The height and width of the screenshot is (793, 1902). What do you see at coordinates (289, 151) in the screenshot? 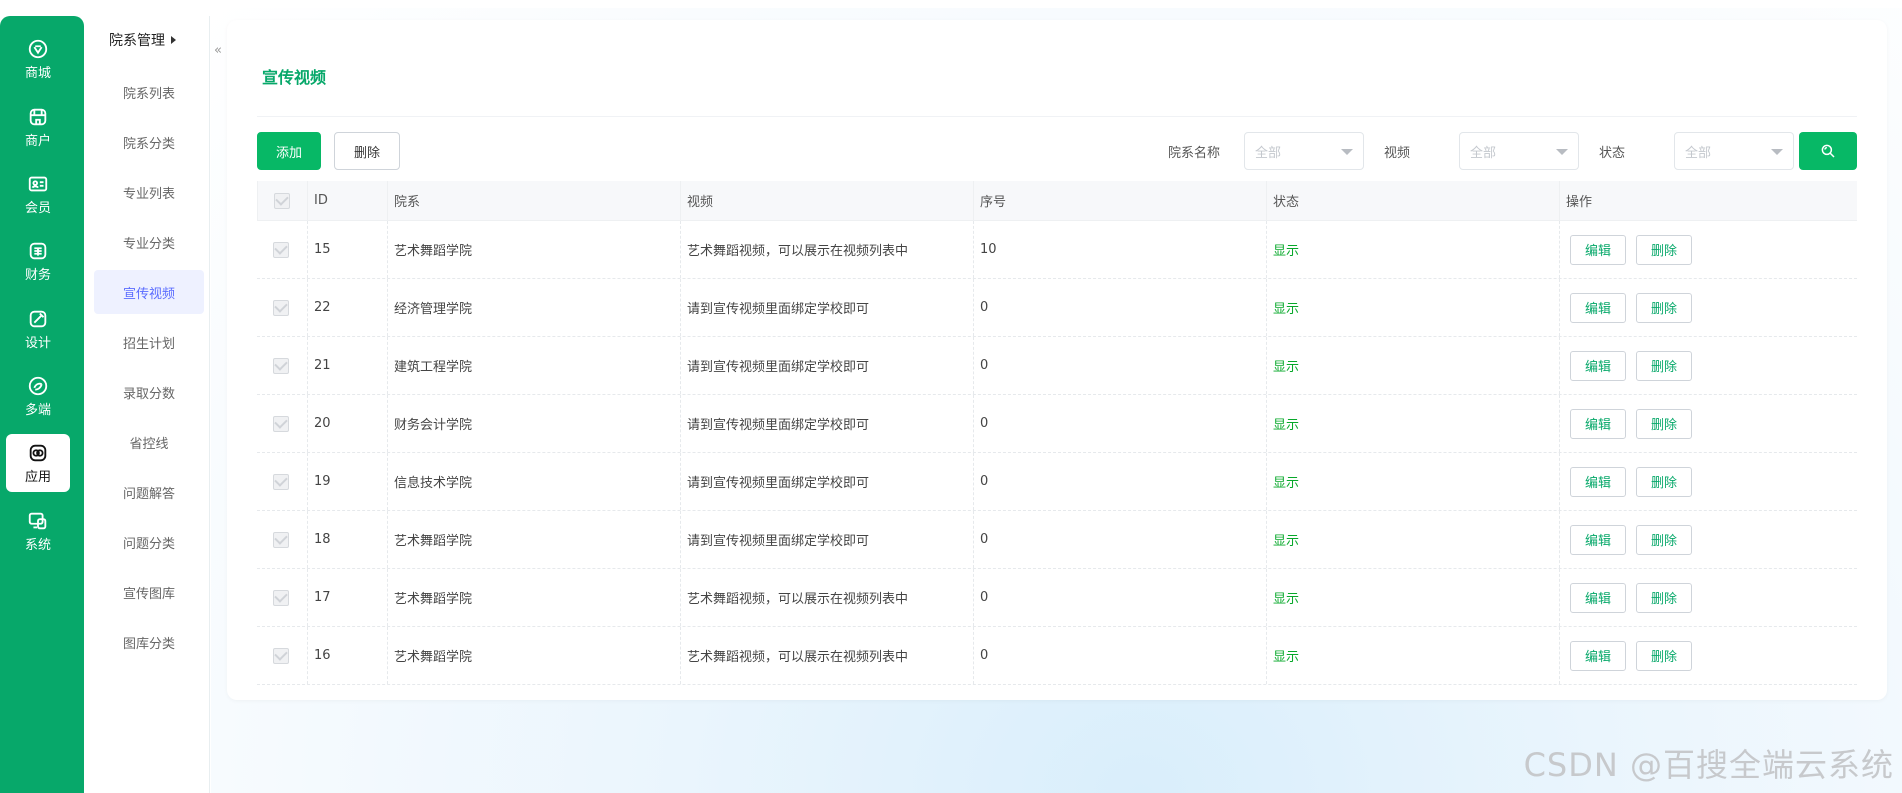
I see `add-button: 添加` at bounding box center [289, 151].